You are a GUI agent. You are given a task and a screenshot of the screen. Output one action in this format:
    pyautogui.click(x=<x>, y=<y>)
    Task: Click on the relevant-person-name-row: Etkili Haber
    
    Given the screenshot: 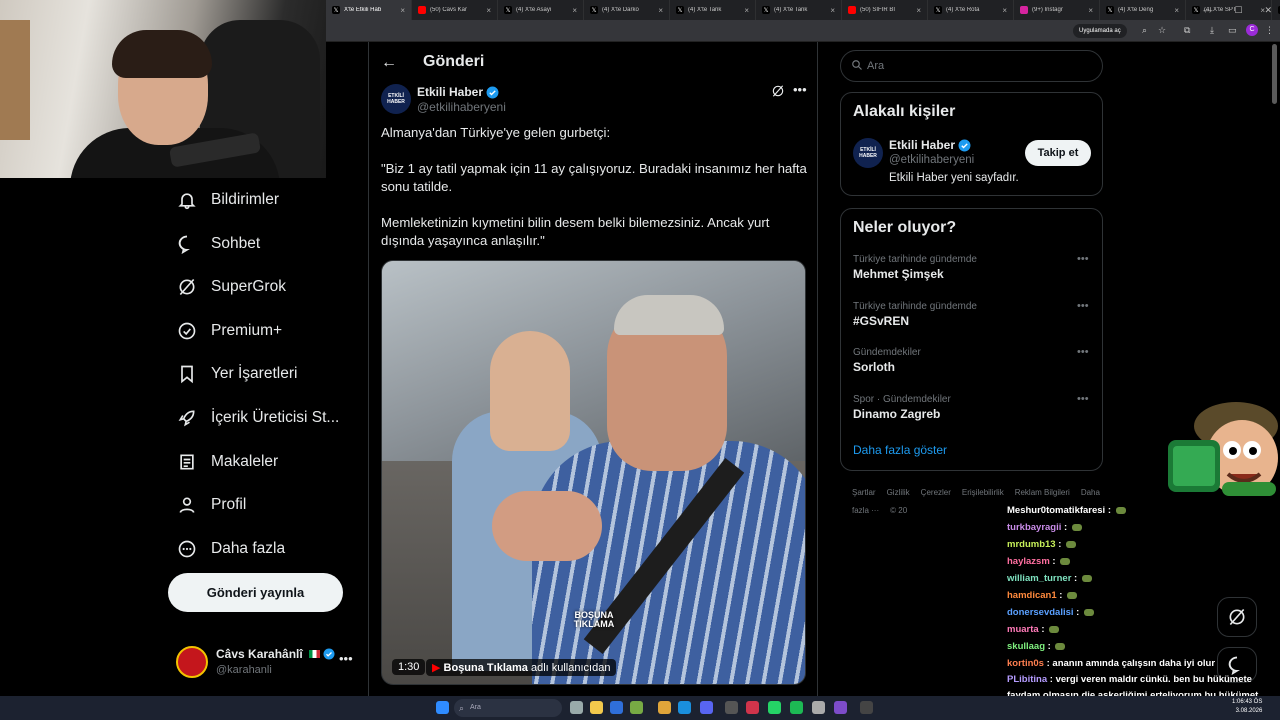 What is the action you would take?
    pyautogui.click(x=930, y=145)
    